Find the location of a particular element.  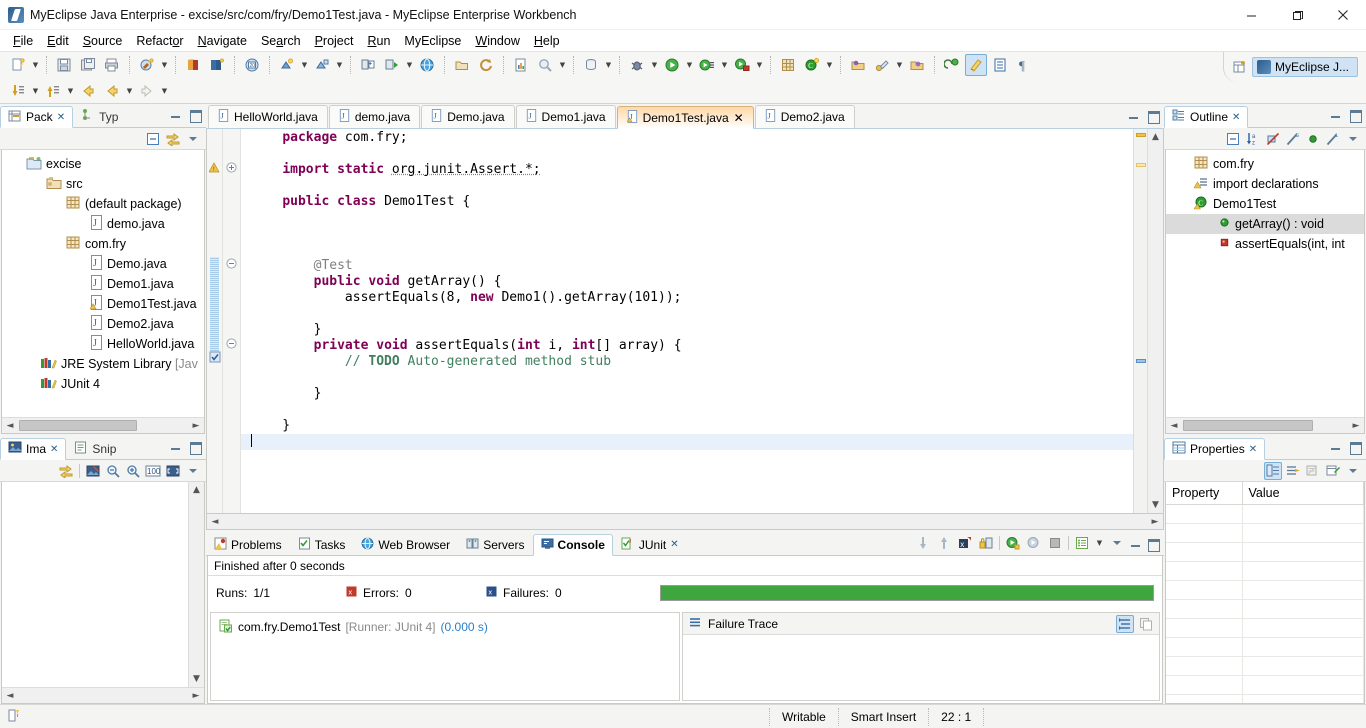

run-server-icon is located at coordinates (392, 65).